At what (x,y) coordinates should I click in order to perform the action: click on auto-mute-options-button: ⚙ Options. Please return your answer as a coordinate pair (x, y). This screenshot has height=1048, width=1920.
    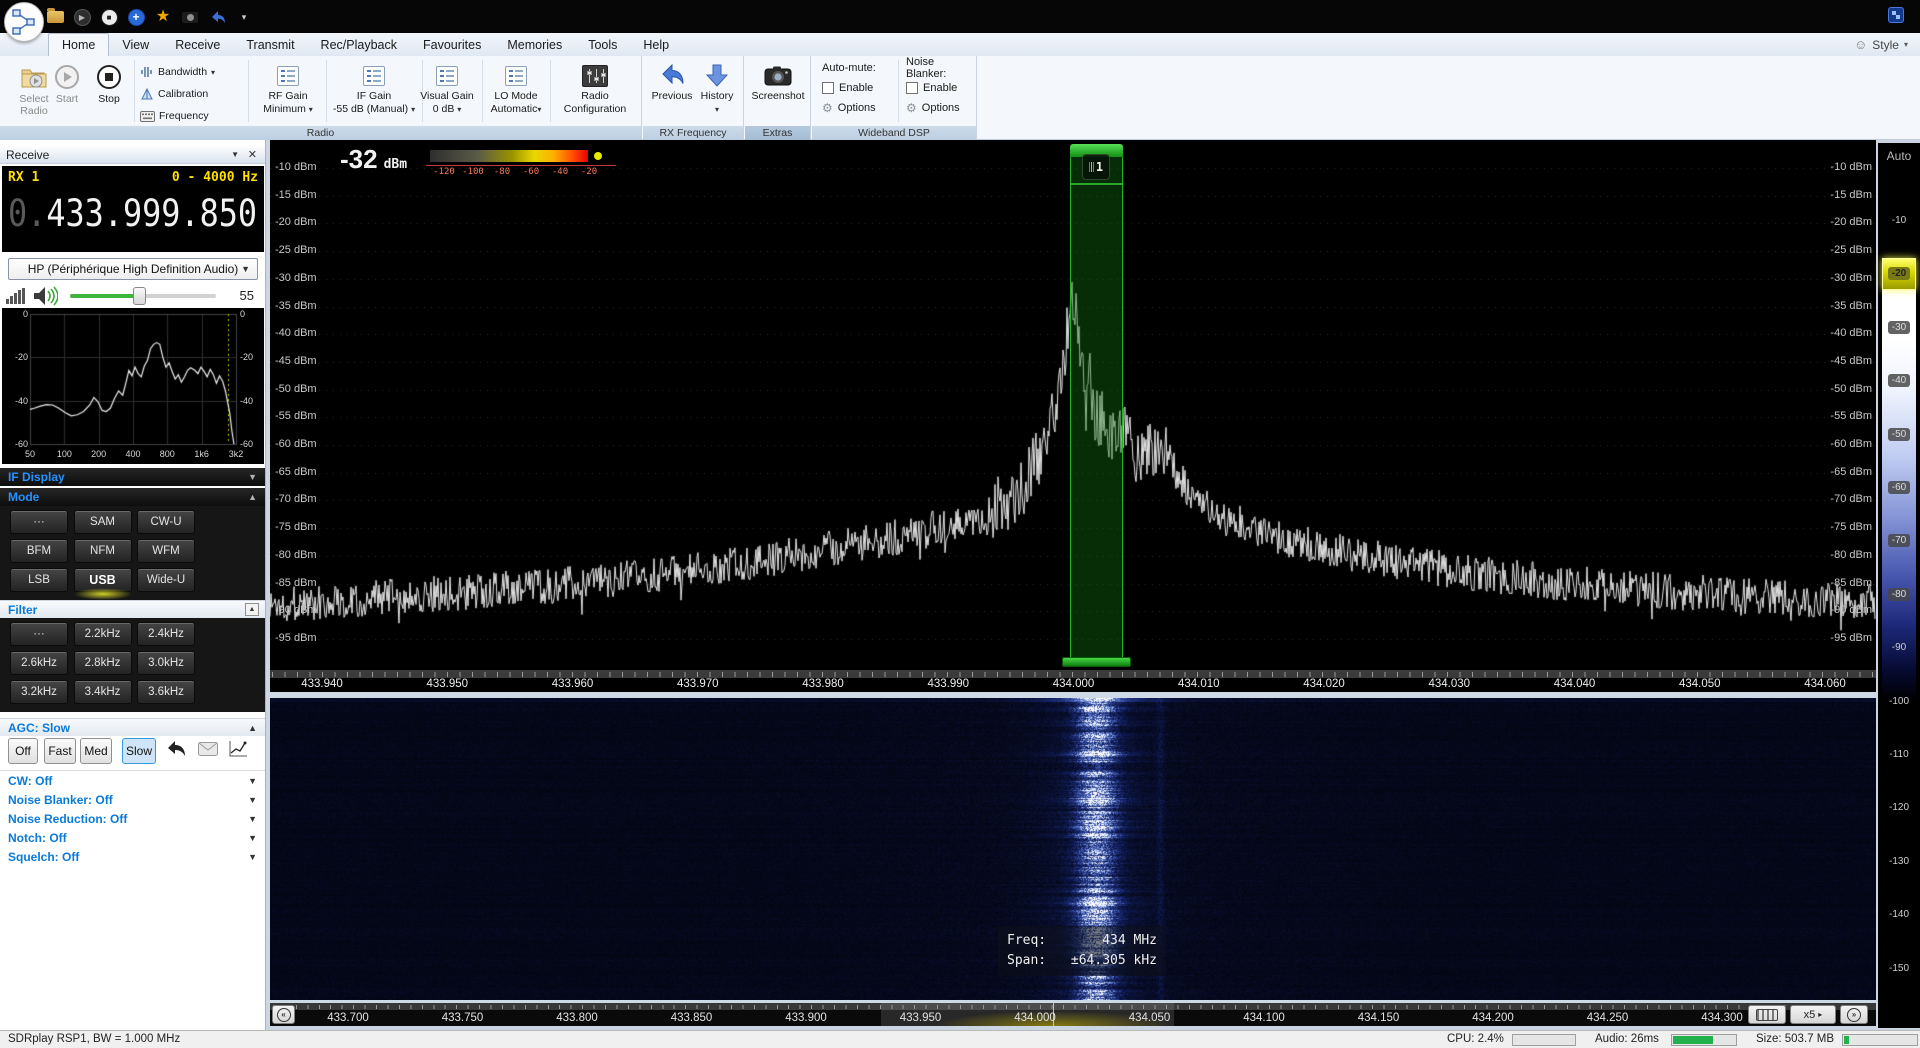
    Looking at the image, I should click on (860, 108).